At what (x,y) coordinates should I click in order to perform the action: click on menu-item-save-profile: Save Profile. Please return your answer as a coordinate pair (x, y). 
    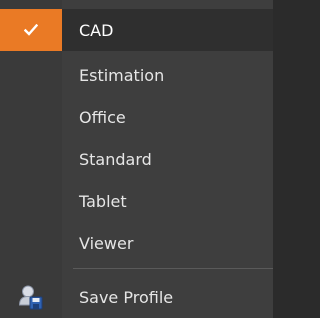
    Looking at the image, I should click on (136, 297).